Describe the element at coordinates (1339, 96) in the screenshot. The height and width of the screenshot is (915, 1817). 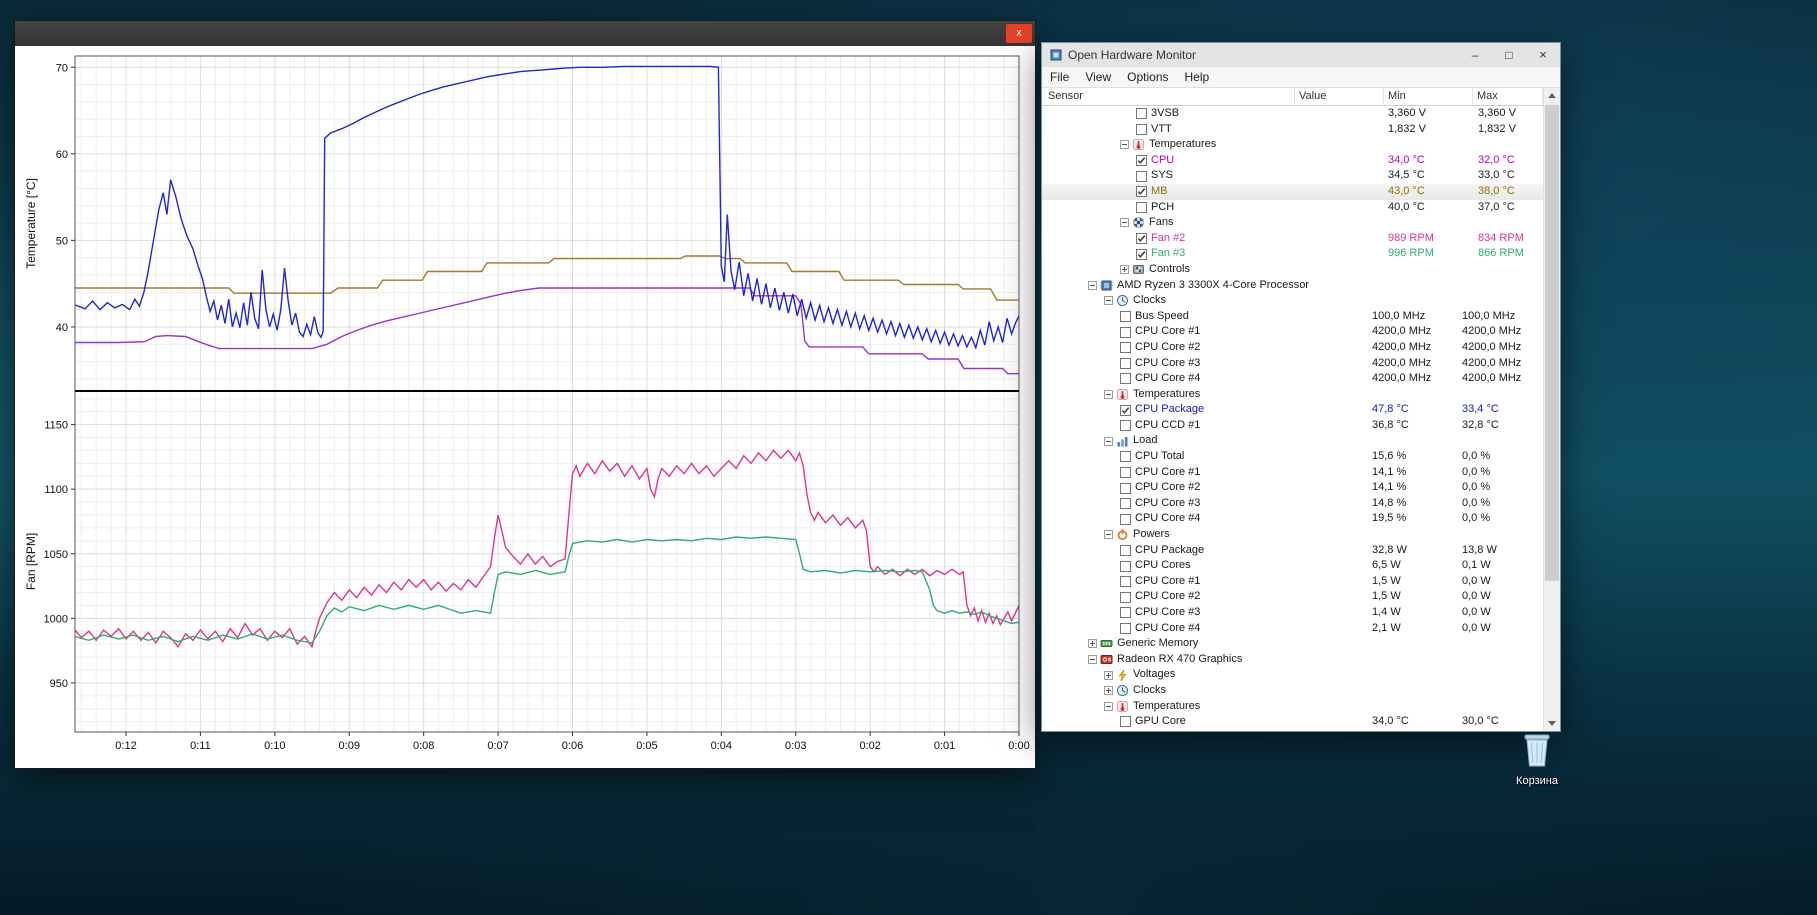
I see `column-header-value: Value` at that location.